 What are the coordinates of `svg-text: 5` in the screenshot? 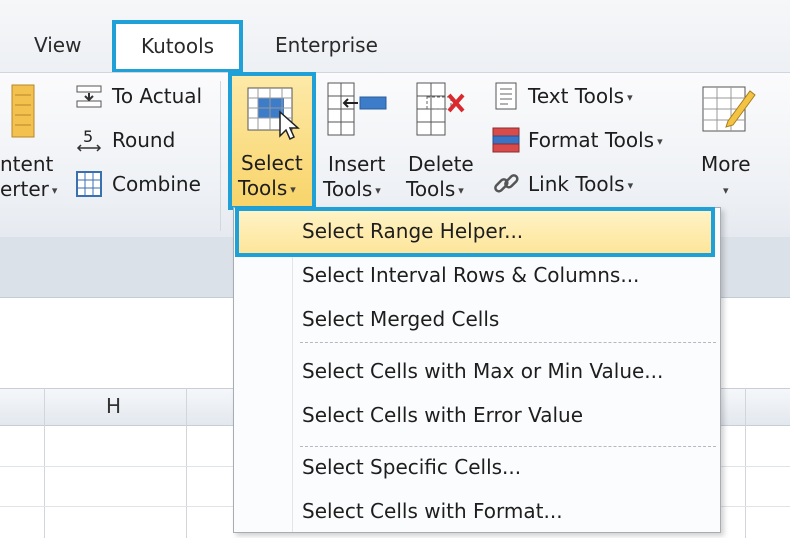 It's located at (88, 136).